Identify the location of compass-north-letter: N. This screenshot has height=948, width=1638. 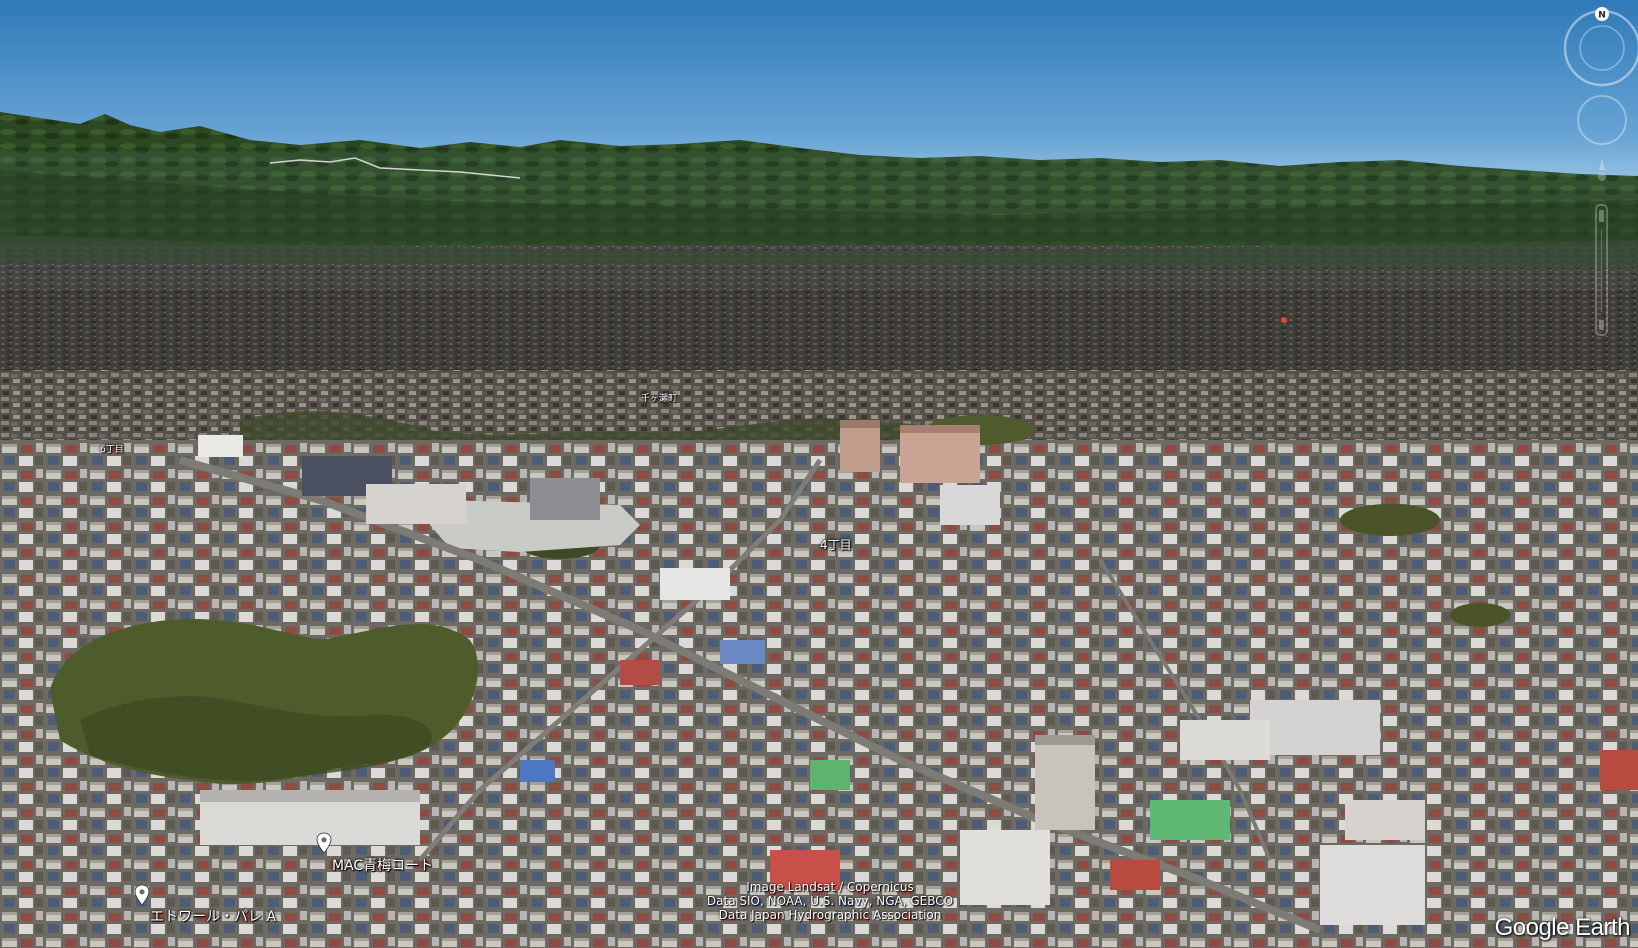
(1602, 16).